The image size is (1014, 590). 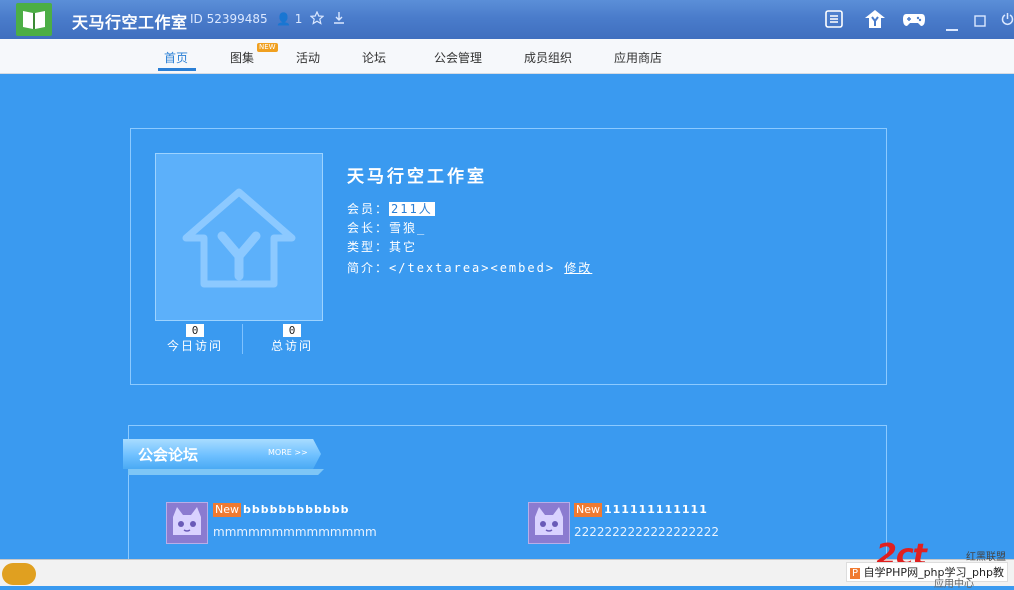 What do you see at coordinates (194, 346) in the screenshot?
I see `today-visits-label: 今日访问` at bounding box center [194, 346].